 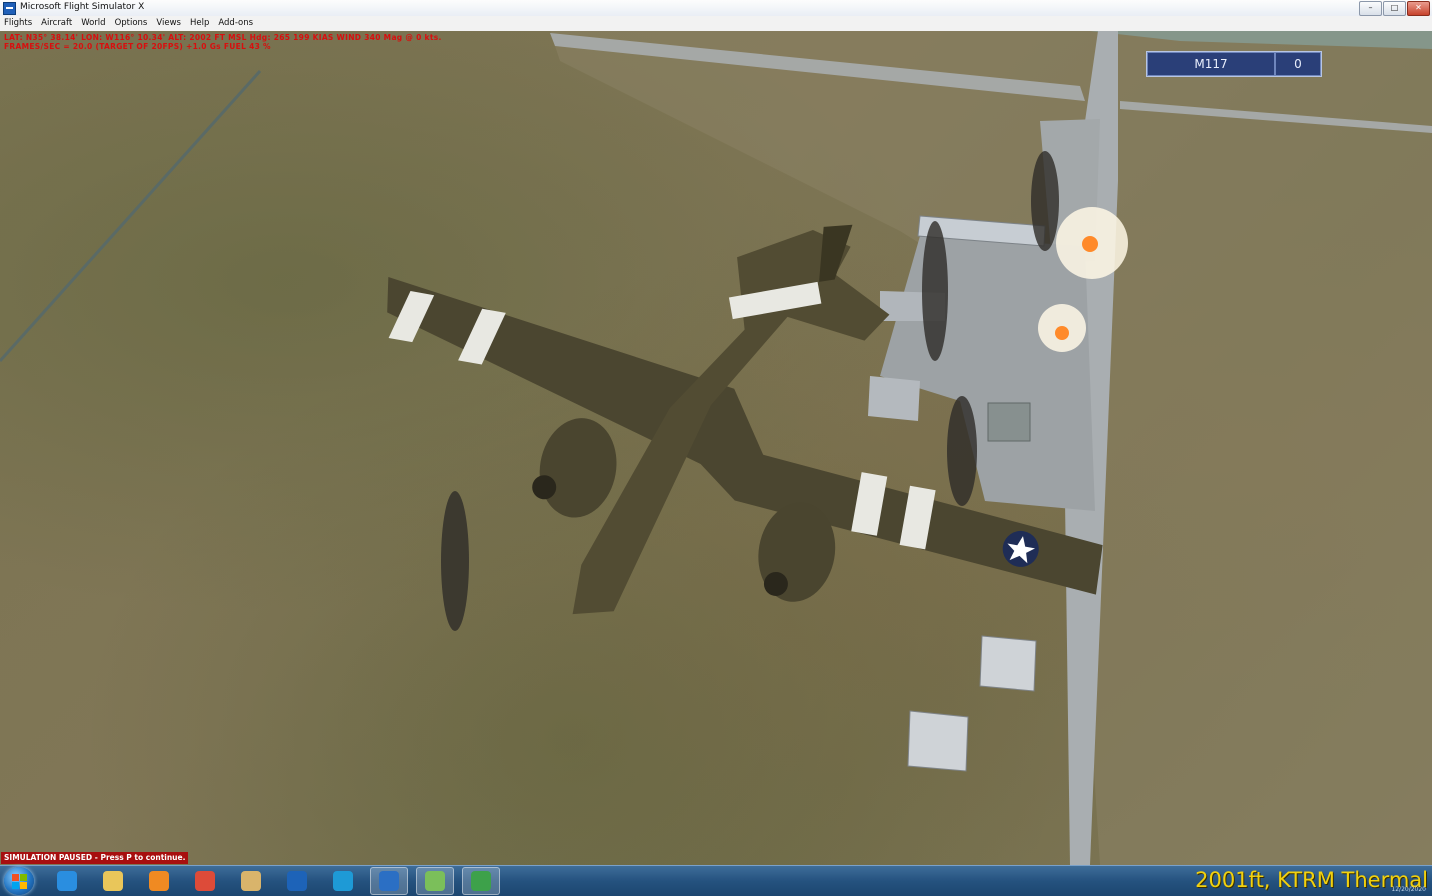 I want to click on tray-date: 12/20/2020, so click(x=1408, y=889).